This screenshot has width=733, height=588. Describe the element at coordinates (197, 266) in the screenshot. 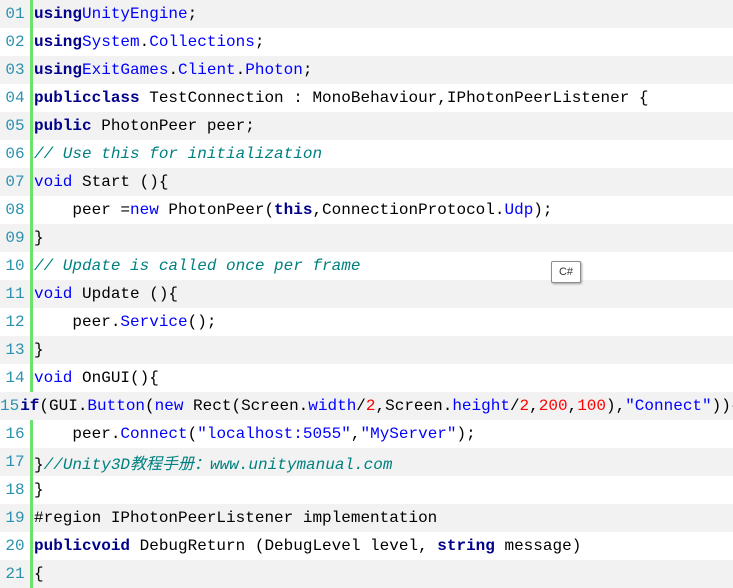

I see `code-token: // Update is called once per frame` at that location.